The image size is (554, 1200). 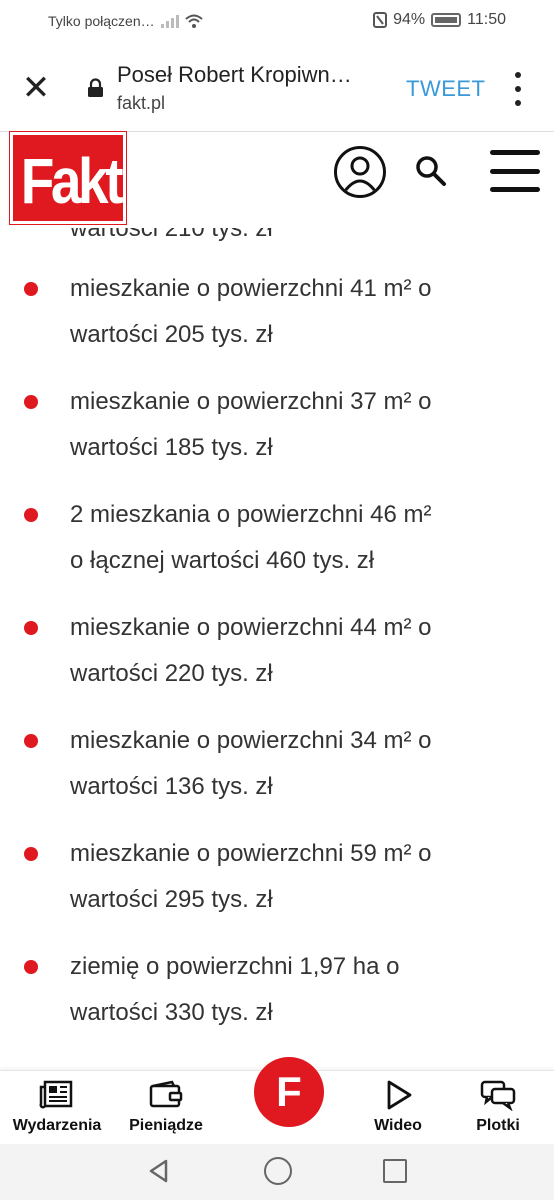 What do you see at coordinates (171, 447) in the screenshot?
I see `list-item-line2: wartości 185 tys. zł` at bounding box center [171, 447].